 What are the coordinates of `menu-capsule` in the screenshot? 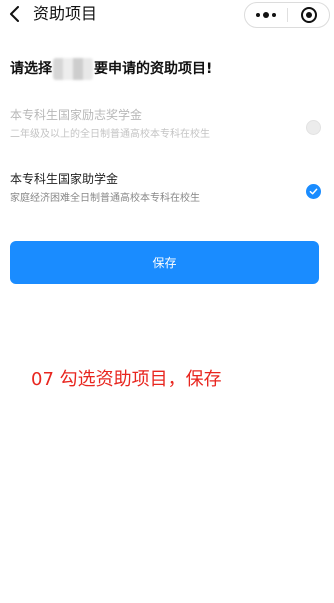 It's located at (287, 15).